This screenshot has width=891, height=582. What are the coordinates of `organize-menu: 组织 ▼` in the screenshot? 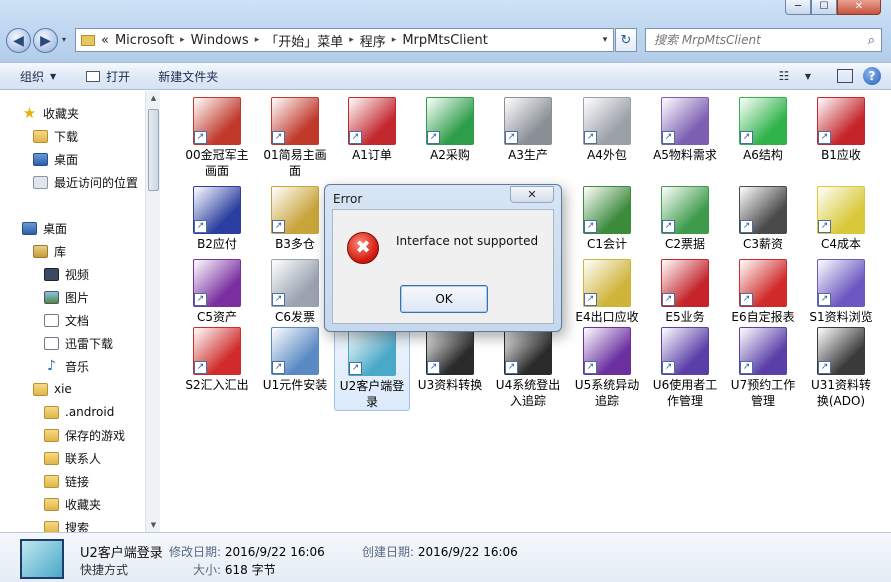 It's located at (33, 76).